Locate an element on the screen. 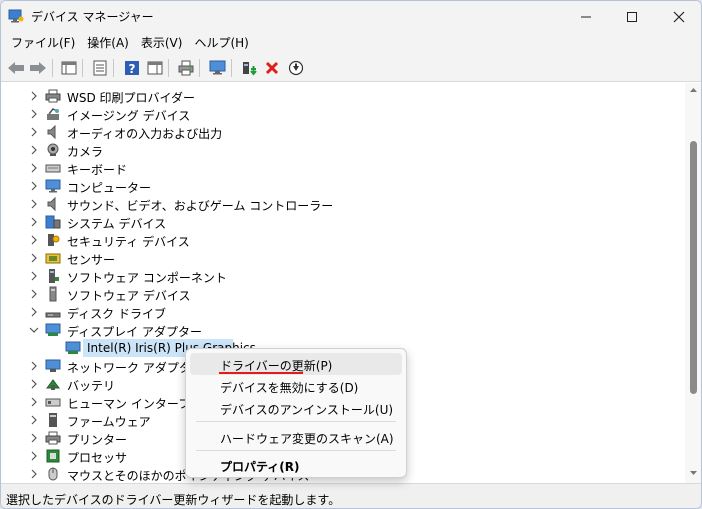 The height and width of the screenshot is (509, 702). tree-node-software-components: ソフトウェア コンポーネント is located at coordinates (343, 276).